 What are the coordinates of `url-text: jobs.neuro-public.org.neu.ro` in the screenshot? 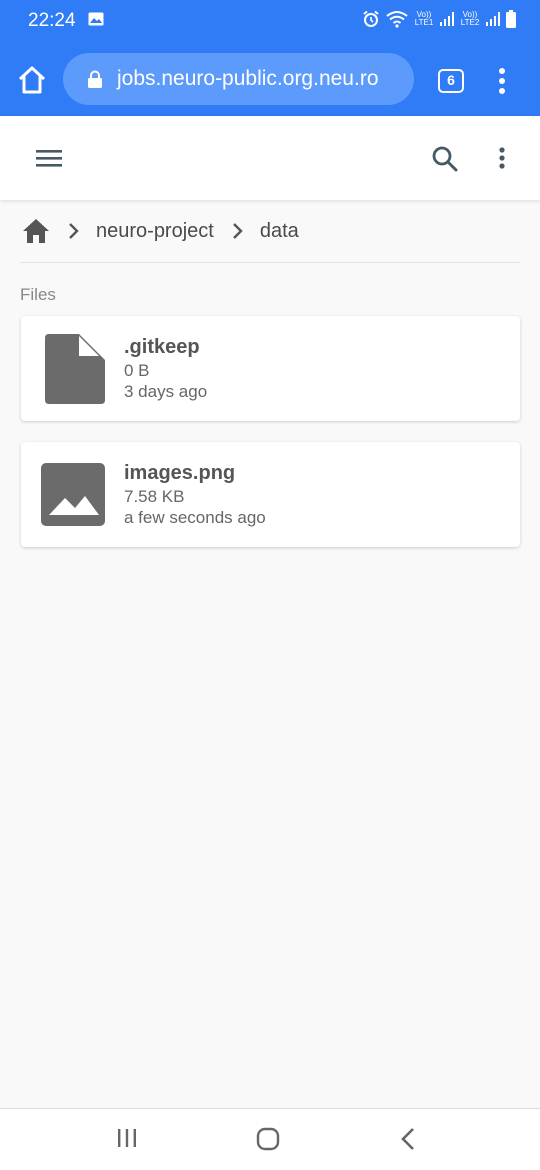 It's located at (248, 78).